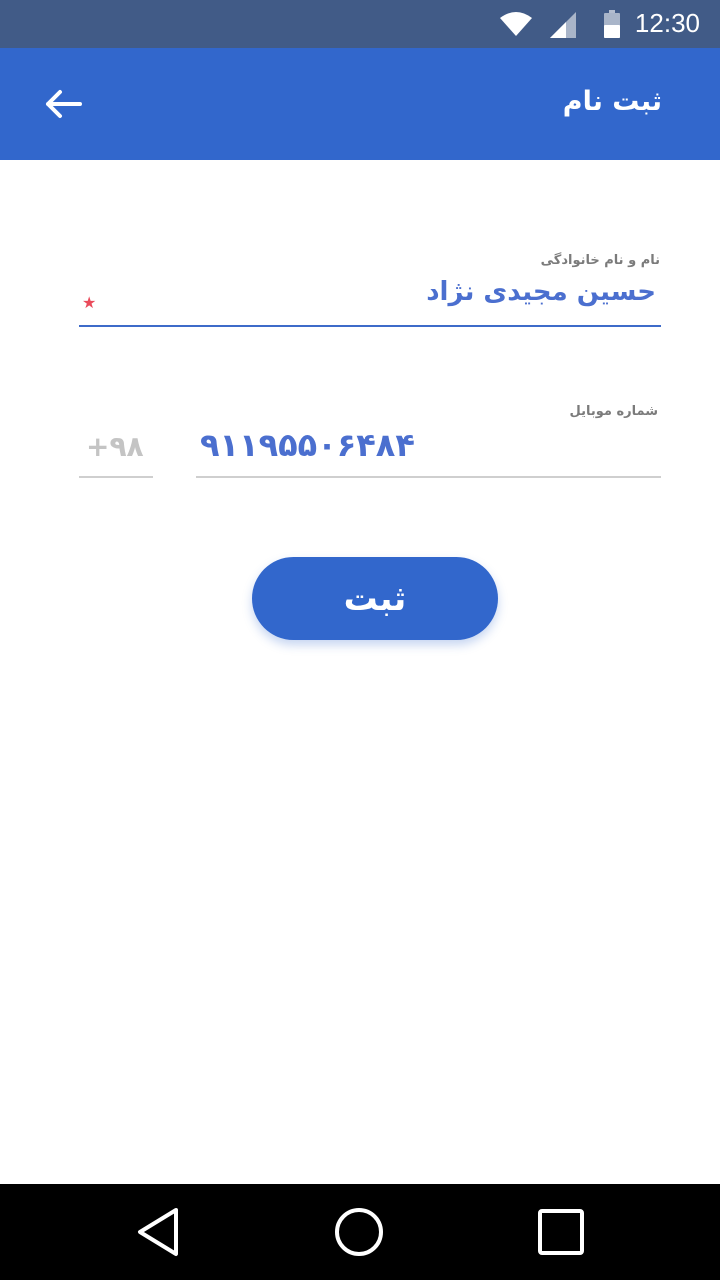  What do you see at coordinates (613, 411) in the screenshot?
I see `mobile-field-label: شماره موبایل` at bounding box center [613, 411].